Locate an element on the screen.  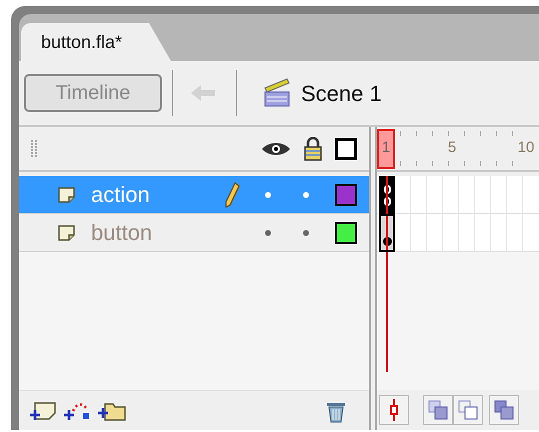
layer-row: action is located at coordinates (194, 195).